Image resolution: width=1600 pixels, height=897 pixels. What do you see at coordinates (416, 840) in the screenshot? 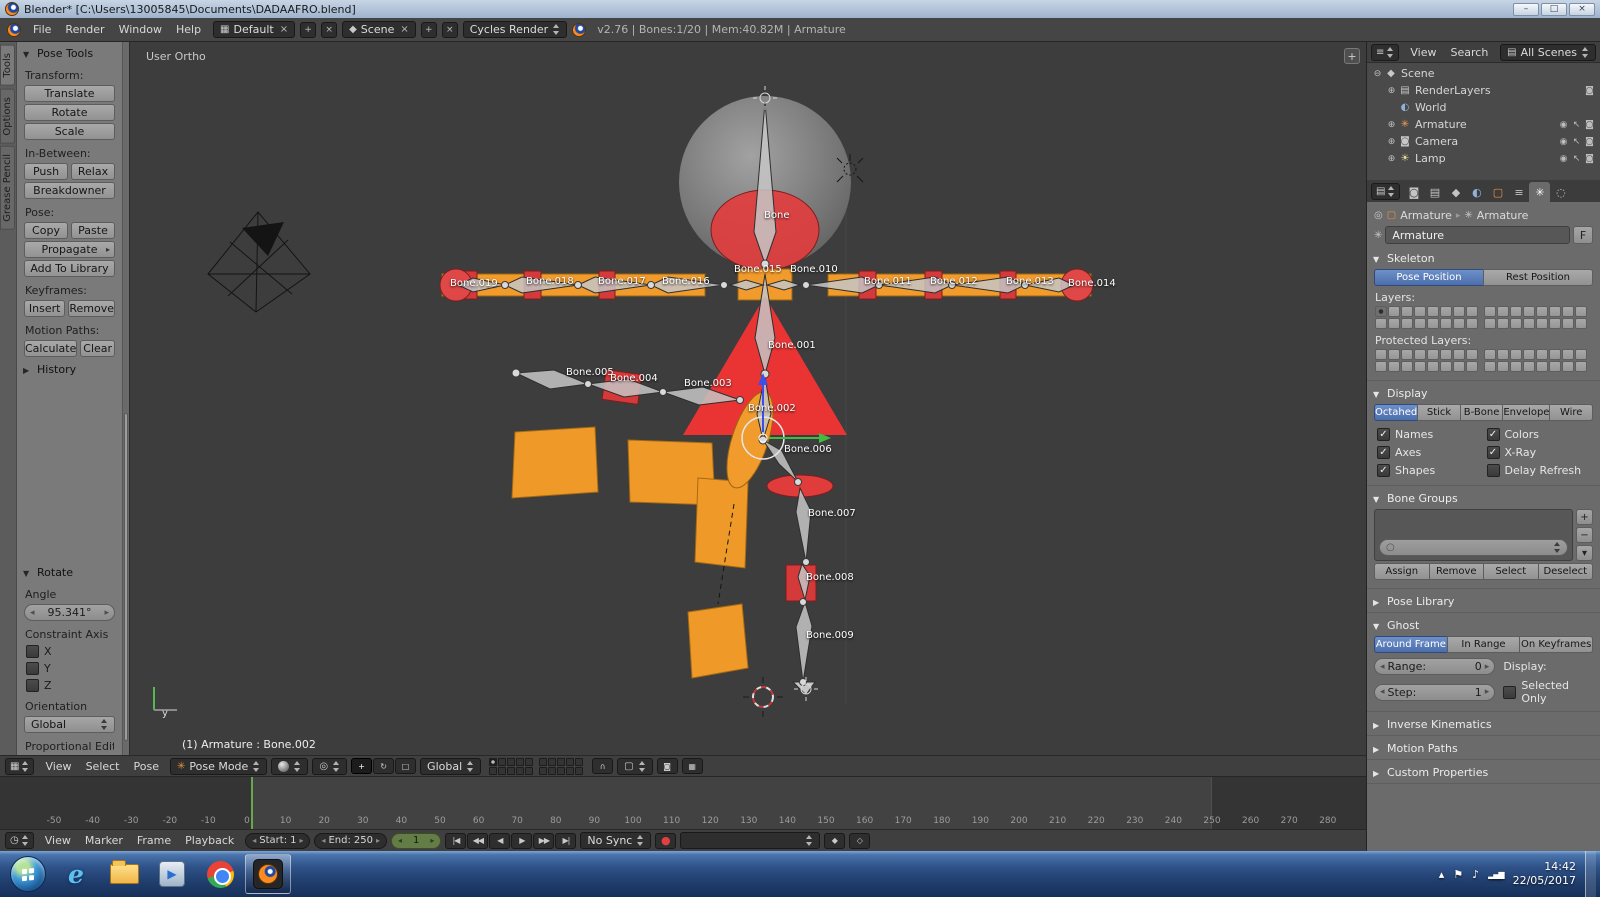
I see `current-frame-field: ◂ 1 ▸` at bounding box center [416, 840].